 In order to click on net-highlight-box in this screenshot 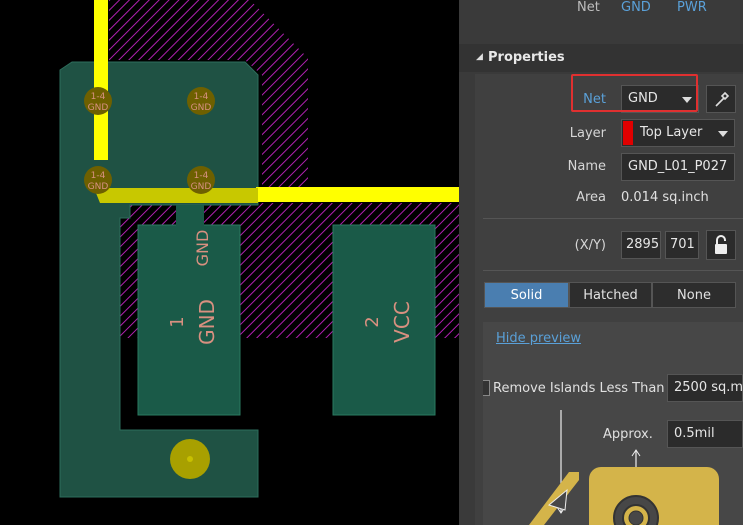, I will do `click(634, 93)`.